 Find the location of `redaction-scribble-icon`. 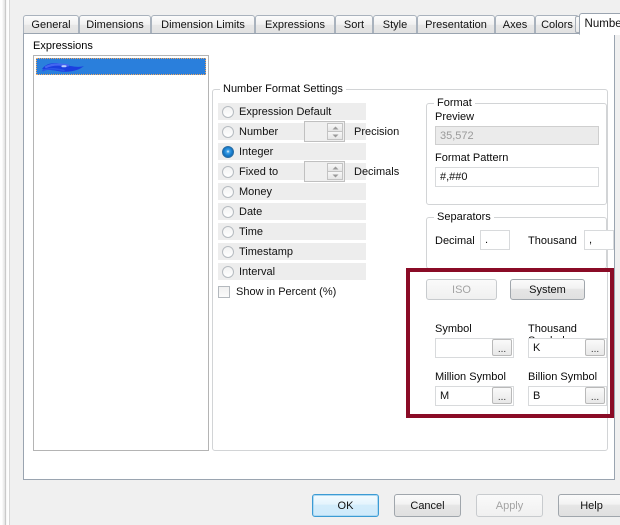

redaction-scribble-icon is located at coordinates (63, 67).